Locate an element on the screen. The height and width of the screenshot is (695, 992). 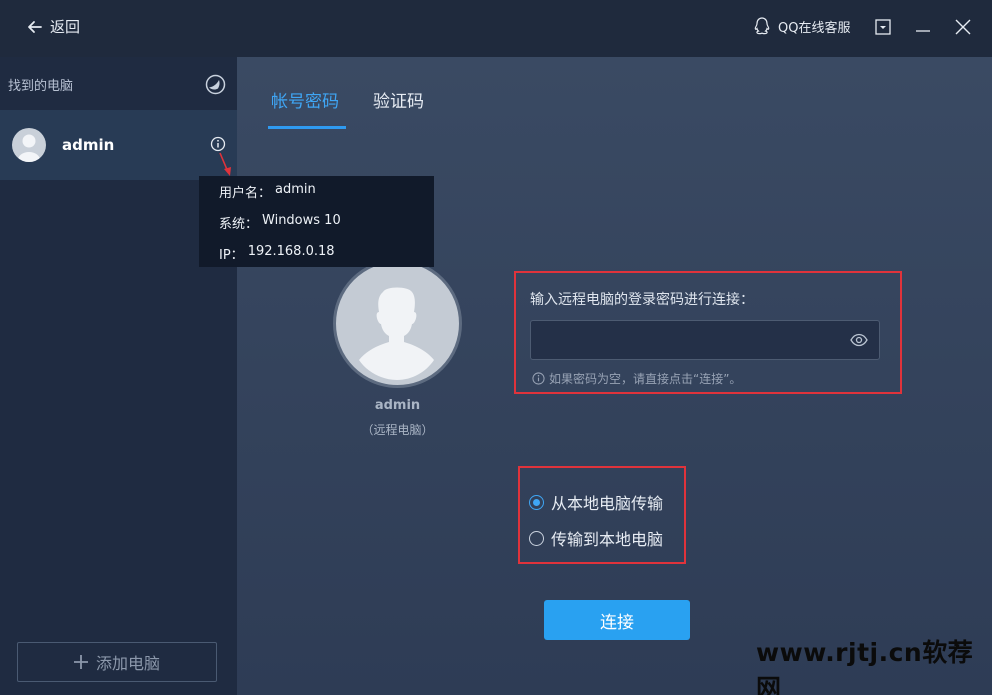
add-computer-button: 添加电脑 is located at coordinates (117, 662).